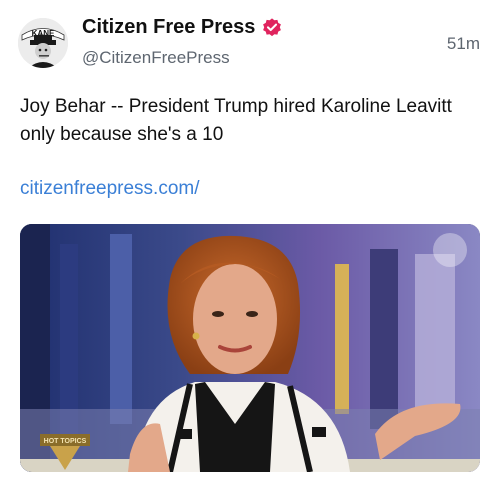 This screenshot has height=484, width=500. Describe the element at coordinates (110, 189) in the screenshot. I see `post-link: citizenfreepress.com/` at that location.